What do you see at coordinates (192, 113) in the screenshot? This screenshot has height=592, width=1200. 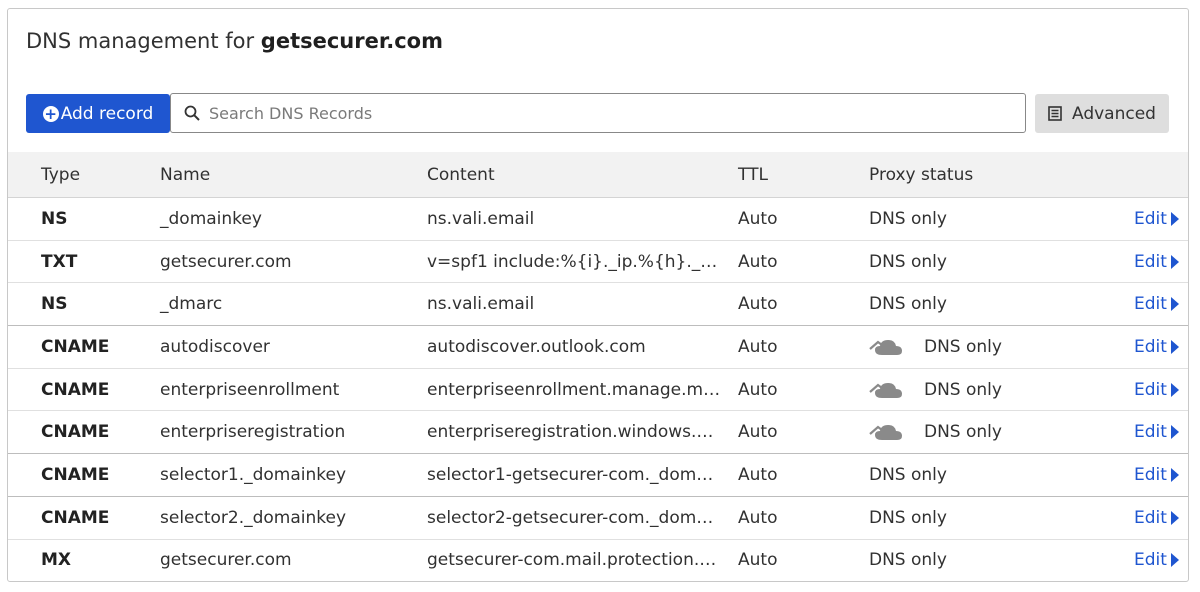 I see `search-icon` at bounding box center [192, 113].